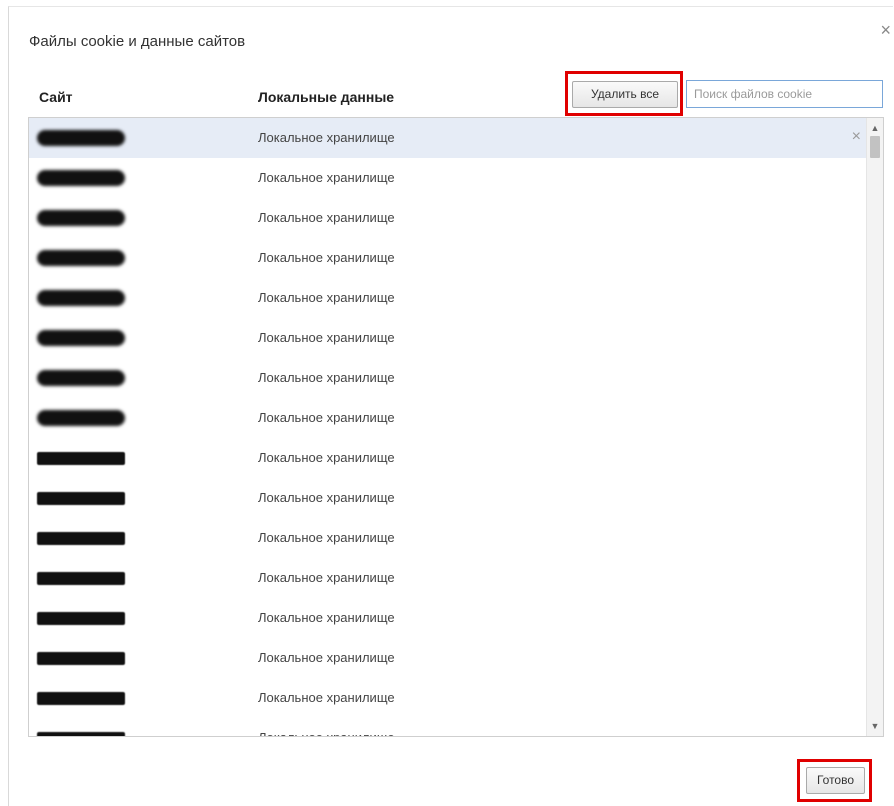 The image size is (894, 806). I want to click on done-button: Готово, so click(835, 780).